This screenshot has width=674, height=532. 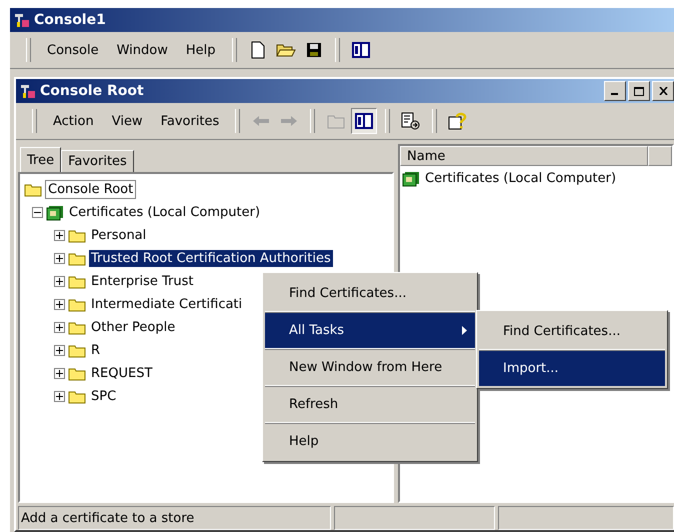 I want to click on menu-item: New Window from Here, so click(x=370, y=366).